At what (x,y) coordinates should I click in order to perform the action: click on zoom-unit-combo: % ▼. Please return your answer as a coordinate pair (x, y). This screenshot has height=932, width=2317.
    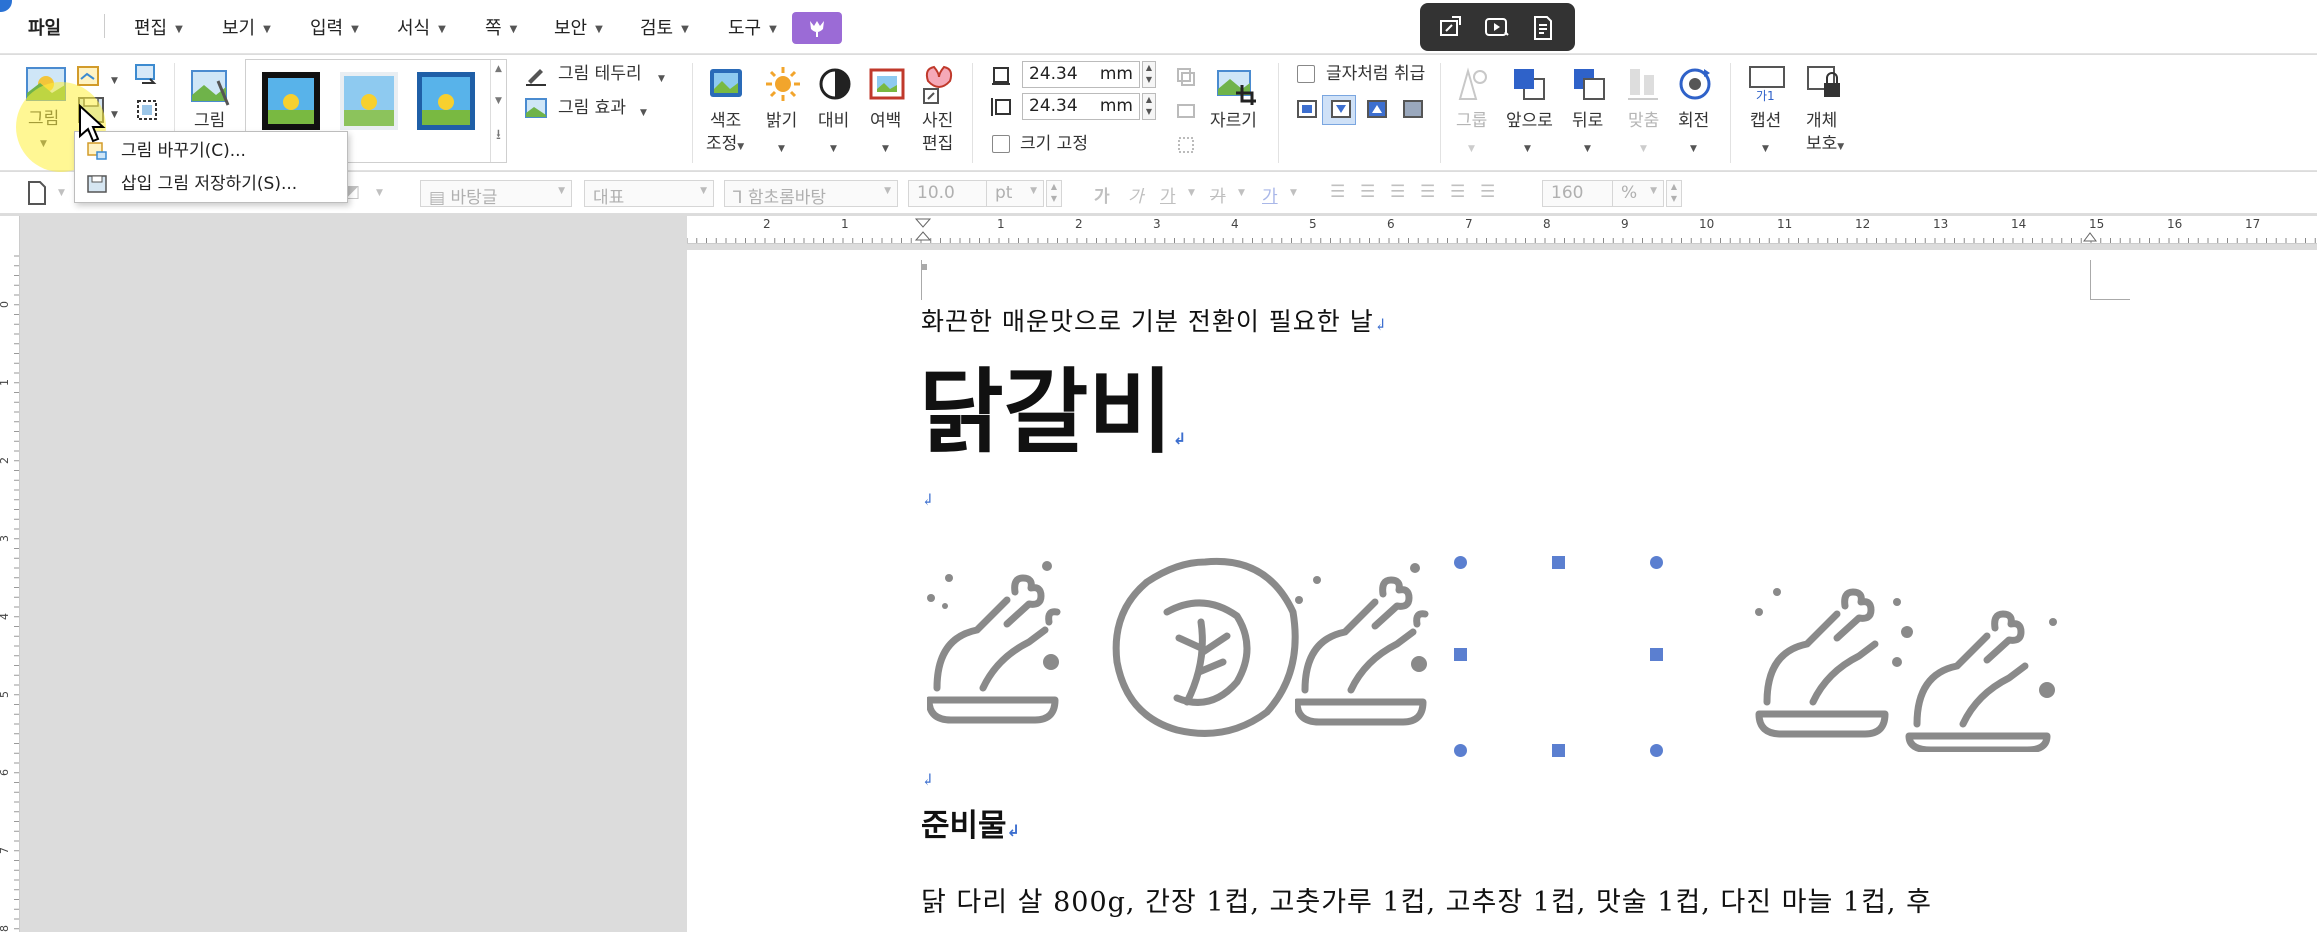
    Looking at the image, I should click on (1638, 193).